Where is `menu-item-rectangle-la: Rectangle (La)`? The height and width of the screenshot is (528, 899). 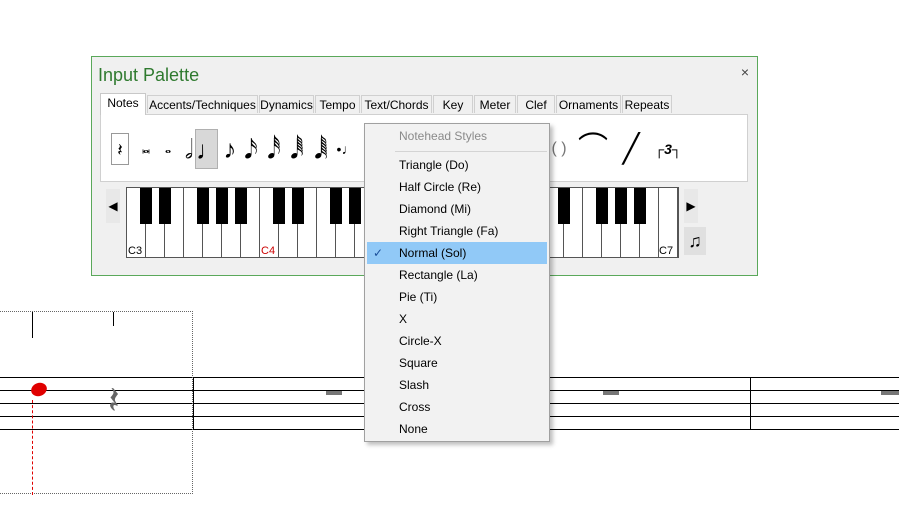 menu-item-rectangle-la: Rectangle (La) is located at coordinates (457, 275).